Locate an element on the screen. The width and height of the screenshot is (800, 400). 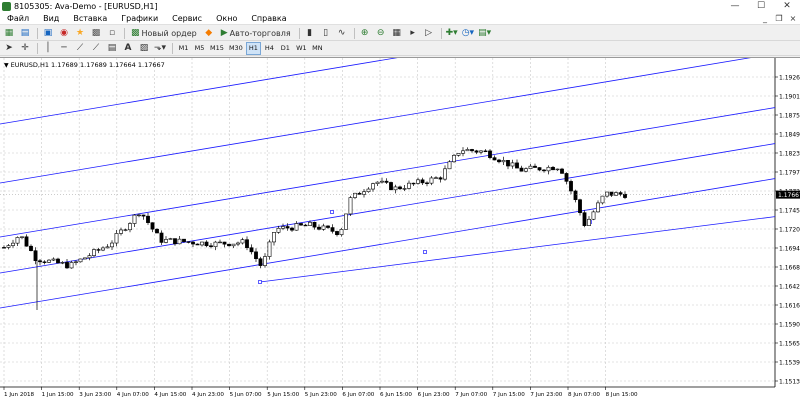
meta-editor-icon: ◆ is located at coordinates (209, 33).